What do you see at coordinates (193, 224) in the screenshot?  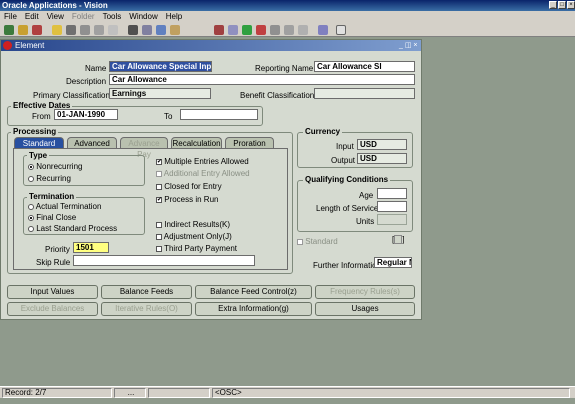 I see `indirect-results-checkbox: Indirect Results(K)` at bounding box center [193, 224].